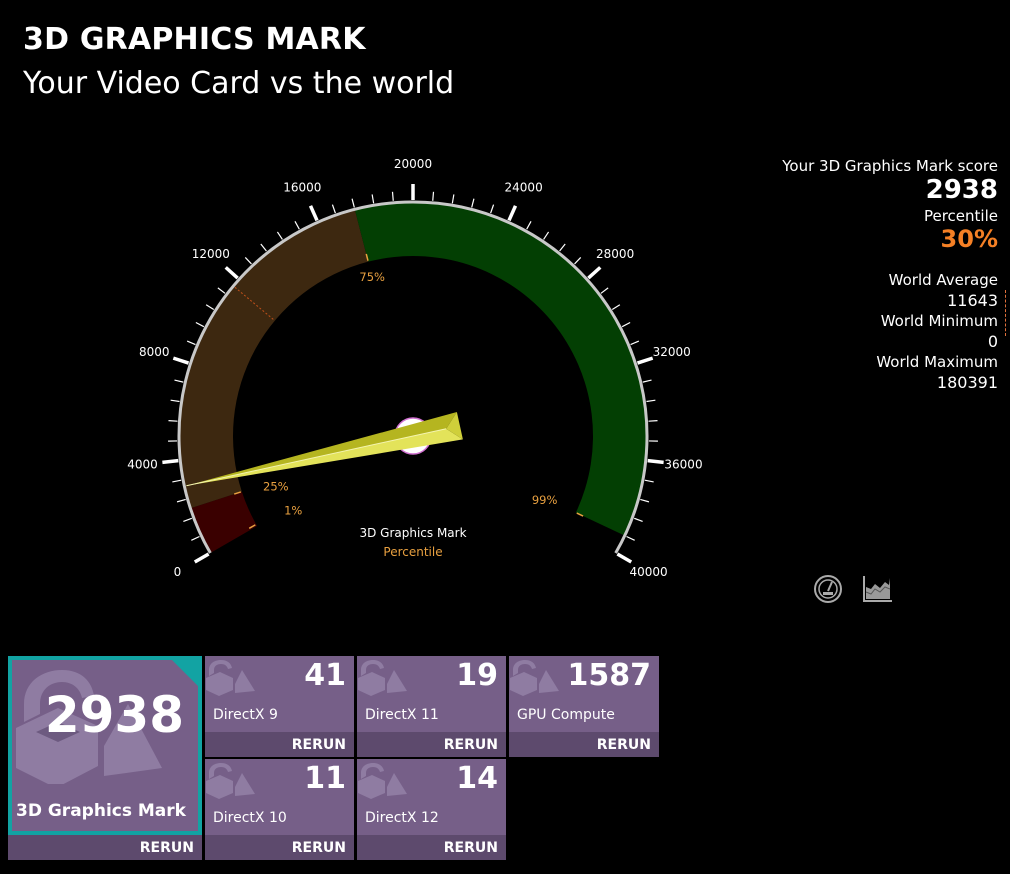 The image size is (1010, 874). I want to click on tile-score: 1587, so click(609, 675).